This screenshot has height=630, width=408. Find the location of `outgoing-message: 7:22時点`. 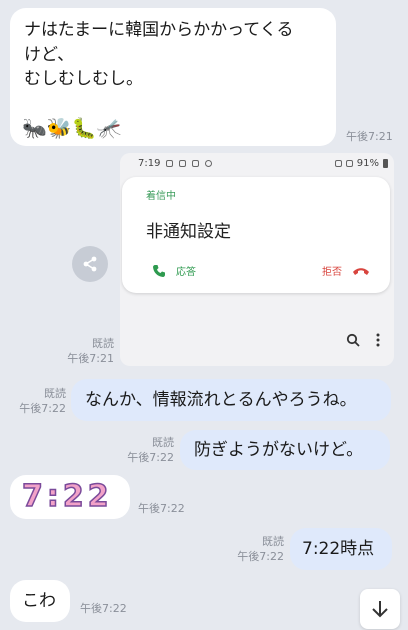

outgoing-message: 7:22時点 is located at coordinates (341, 549).